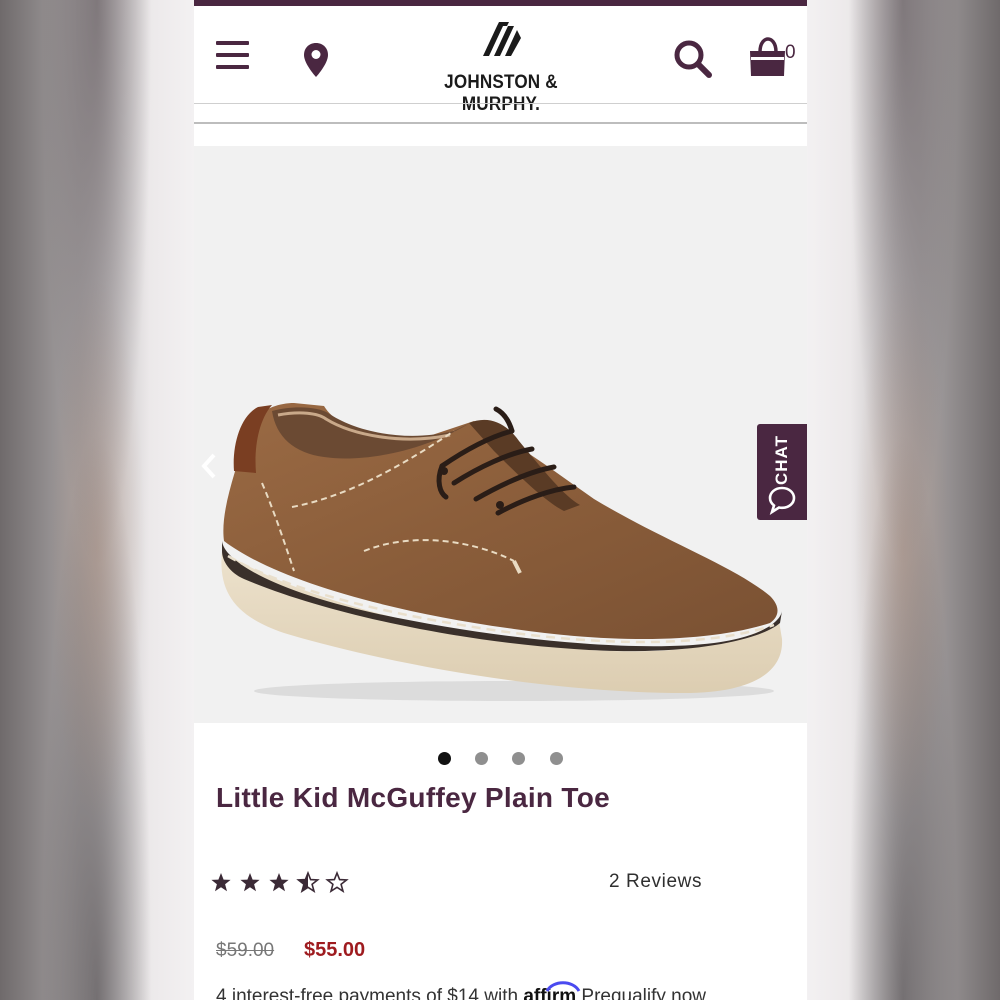  I want to click on original-price: $59.00, so click(245, 950).